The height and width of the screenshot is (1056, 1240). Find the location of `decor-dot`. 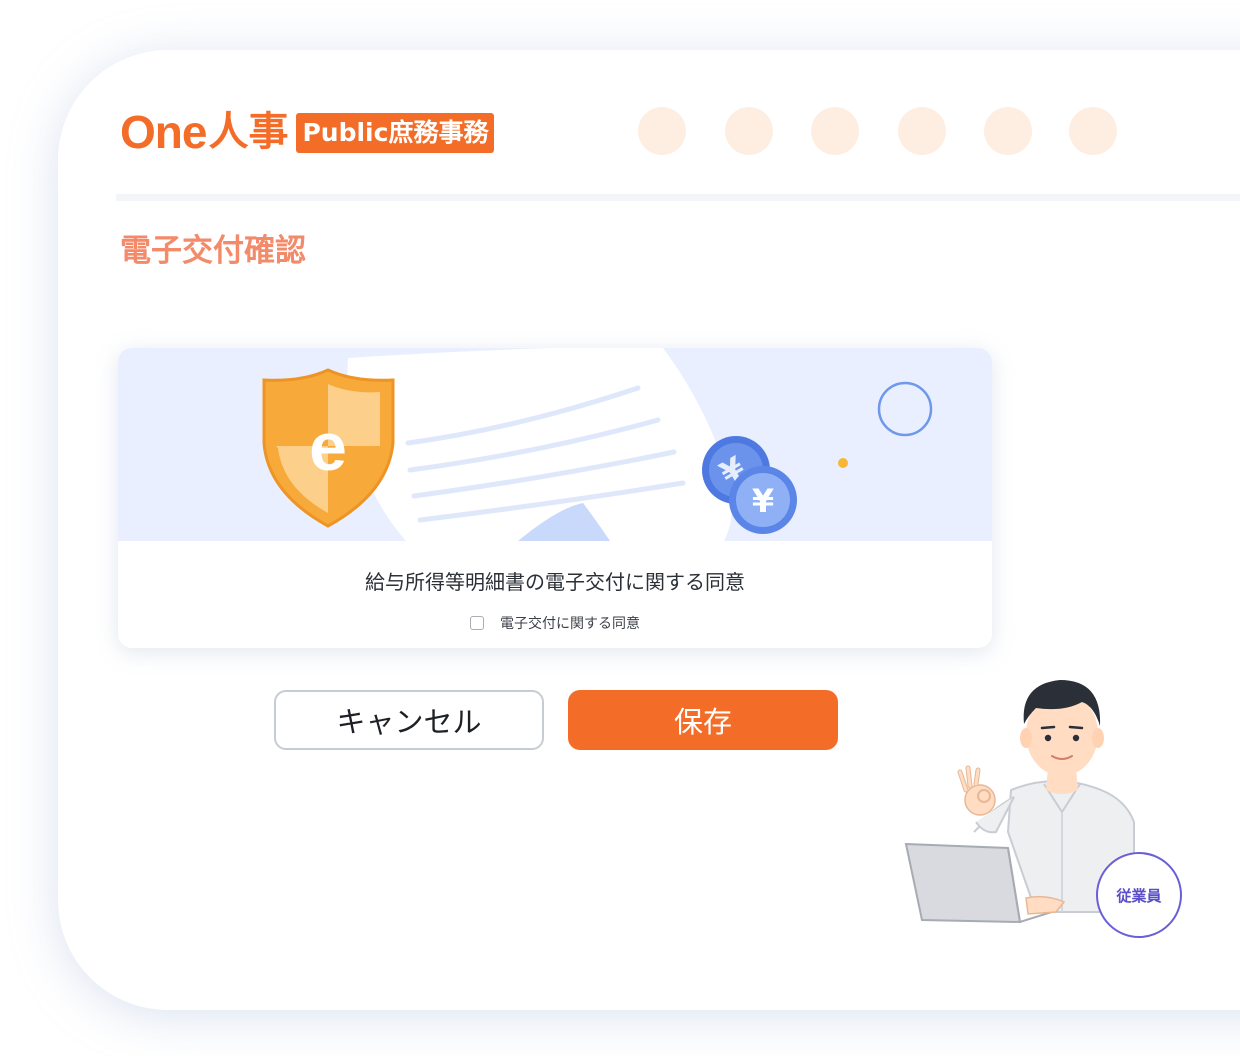

decor-dot is located at coordinates (843, 463).